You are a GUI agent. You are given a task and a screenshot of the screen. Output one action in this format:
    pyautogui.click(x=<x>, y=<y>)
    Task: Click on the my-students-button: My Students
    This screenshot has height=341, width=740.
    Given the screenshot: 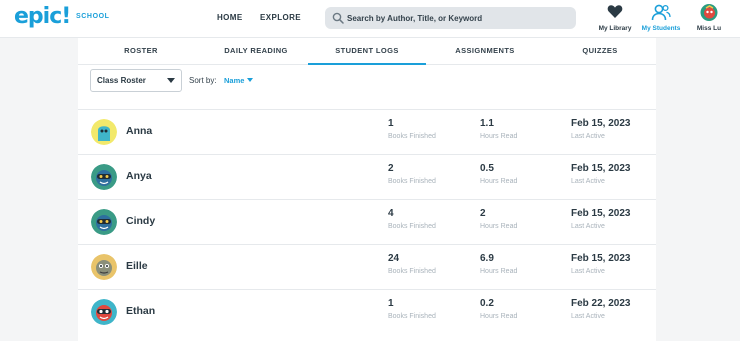 What is the action you would take?
    pyautogui.click(x=661, y=19)
    